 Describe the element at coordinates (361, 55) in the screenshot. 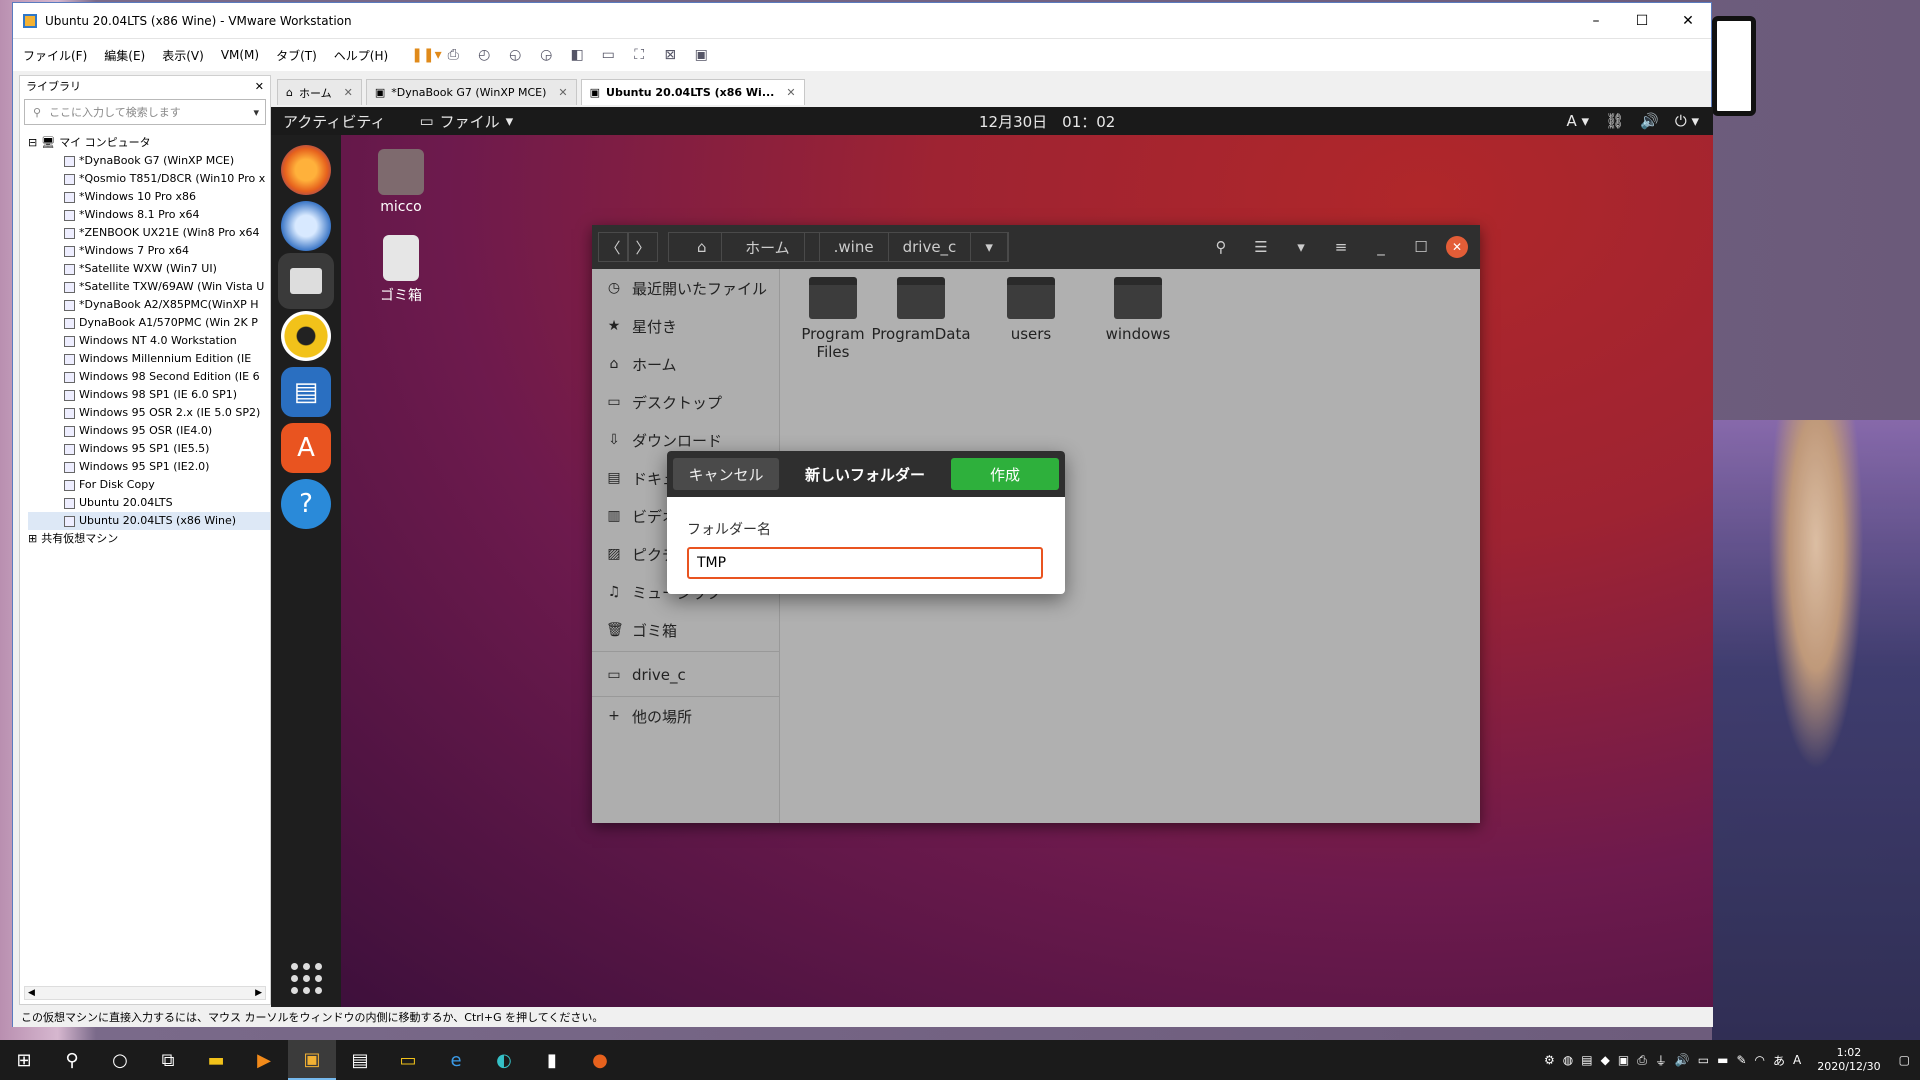

I see `menu-help: ヘルプ(H)` at that location.